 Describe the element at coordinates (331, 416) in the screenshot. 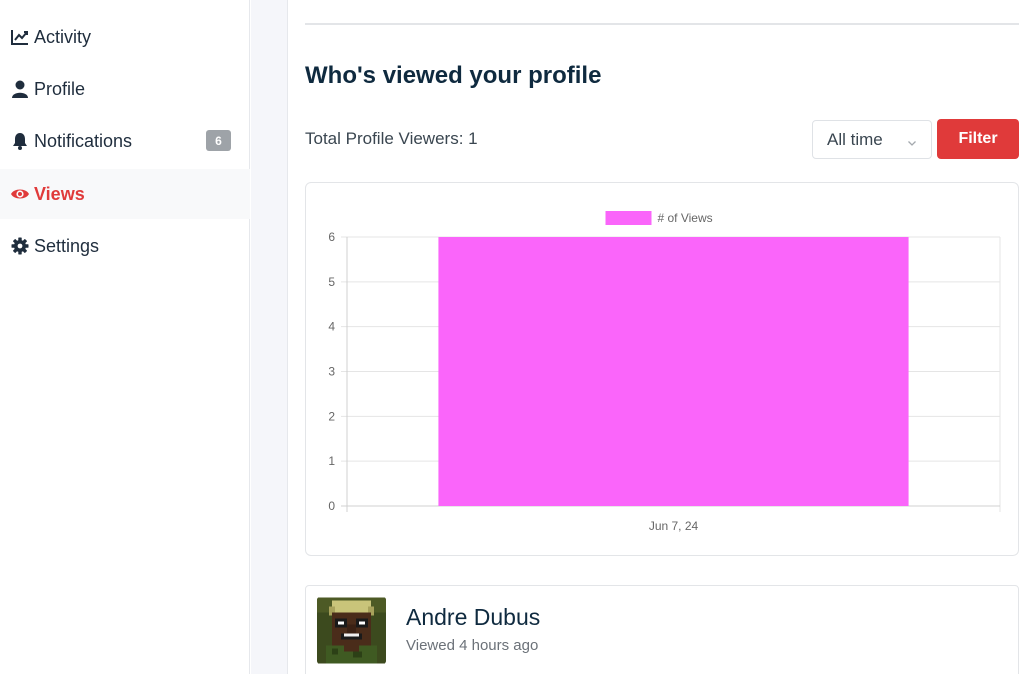

I see `y-tick-label: 2` at that location.